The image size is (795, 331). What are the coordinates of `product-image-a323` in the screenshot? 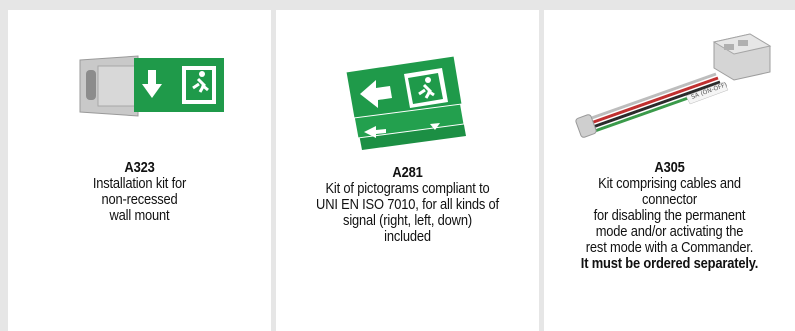 It's located at (139, 85).